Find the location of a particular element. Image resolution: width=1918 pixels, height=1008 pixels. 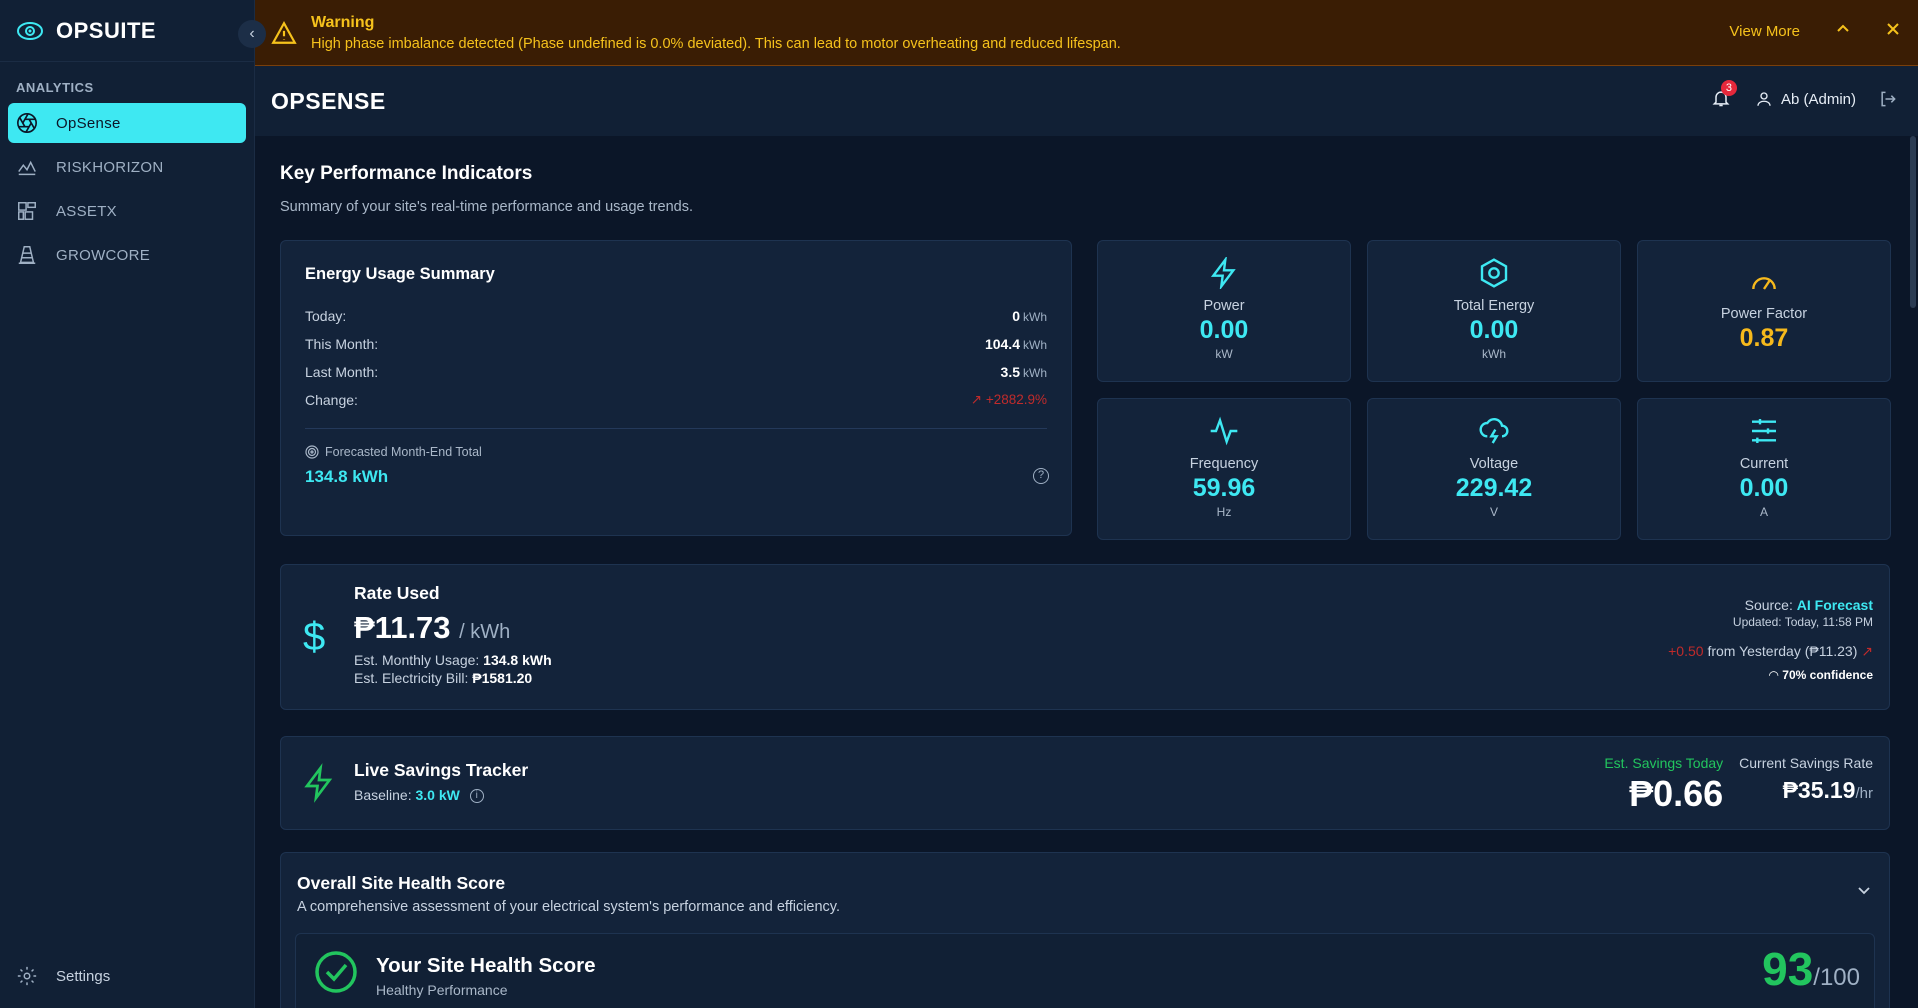

hexagon-icon is located at coordinates (1494, 273).